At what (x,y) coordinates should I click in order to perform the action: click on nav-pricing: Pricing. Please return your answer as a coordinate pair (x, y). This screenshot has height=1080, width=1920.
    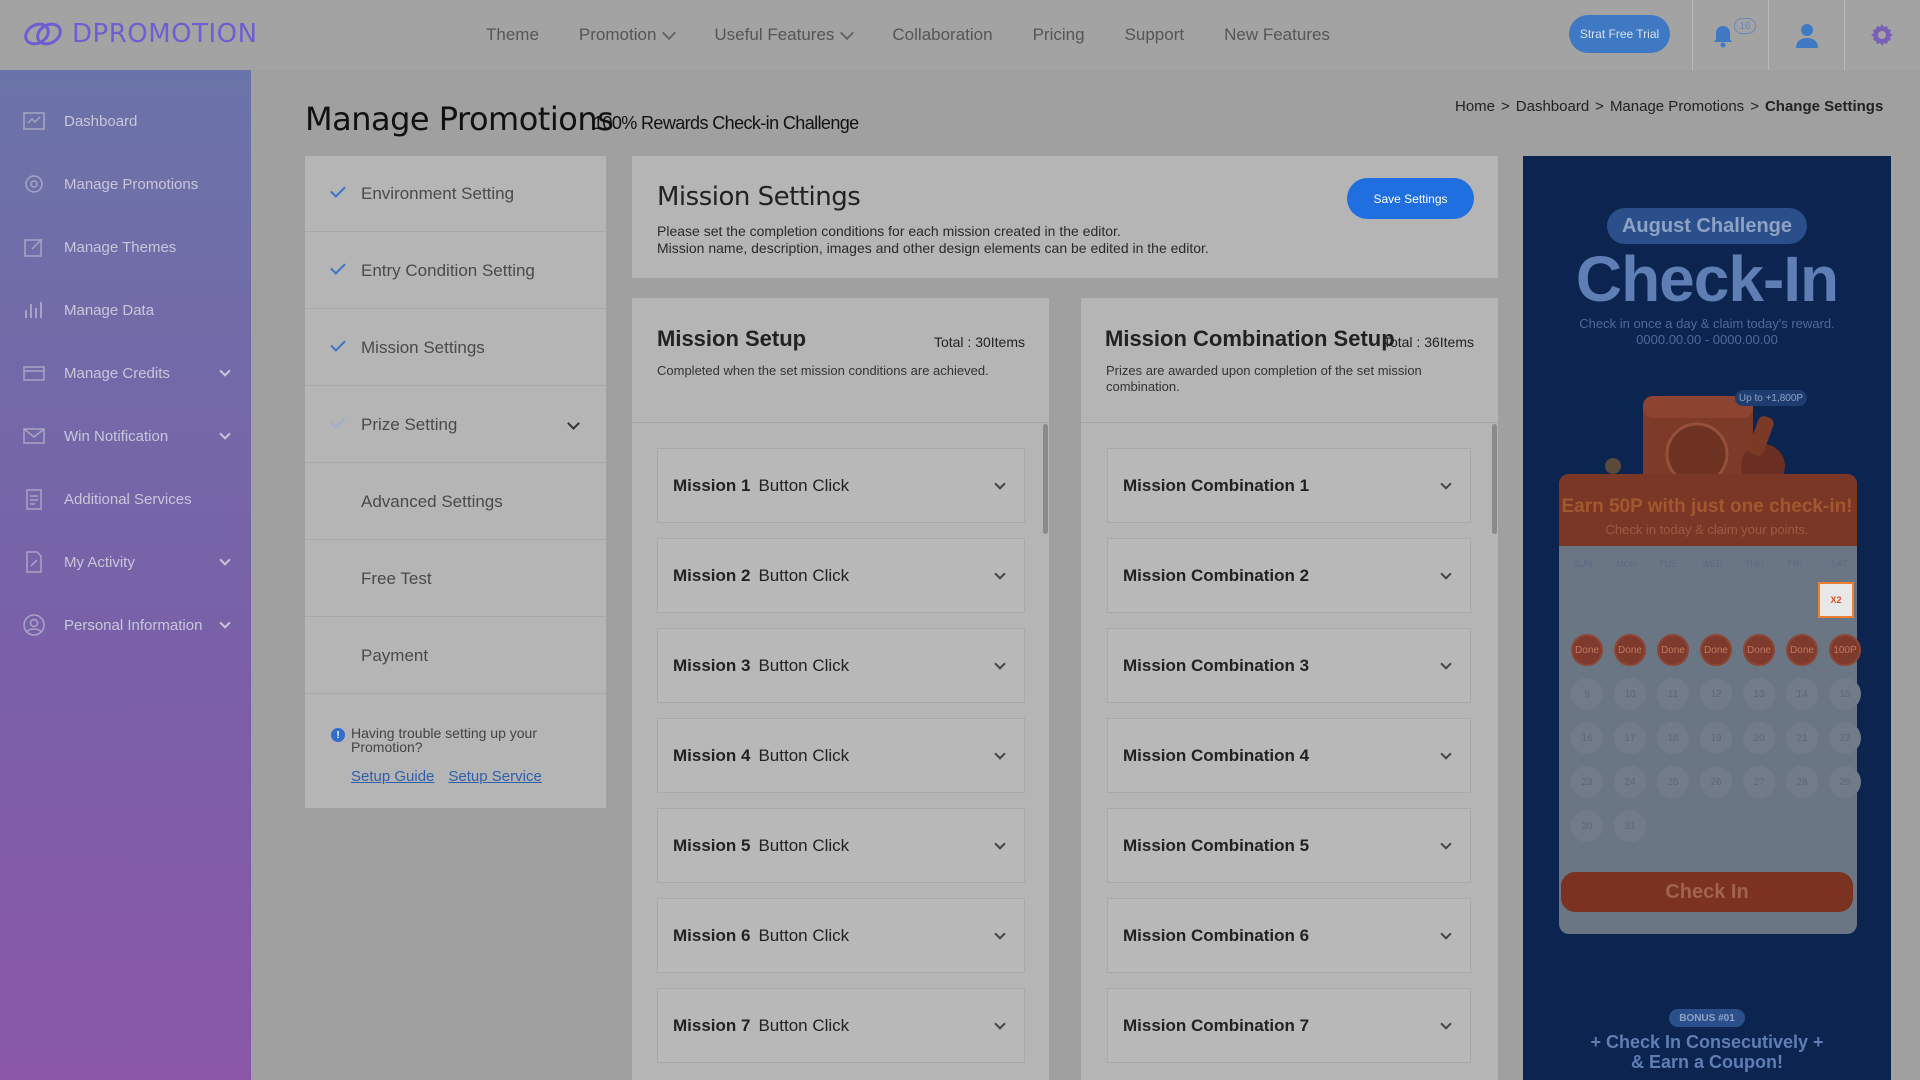
    Looking at the image, I should click on (1059, 35).